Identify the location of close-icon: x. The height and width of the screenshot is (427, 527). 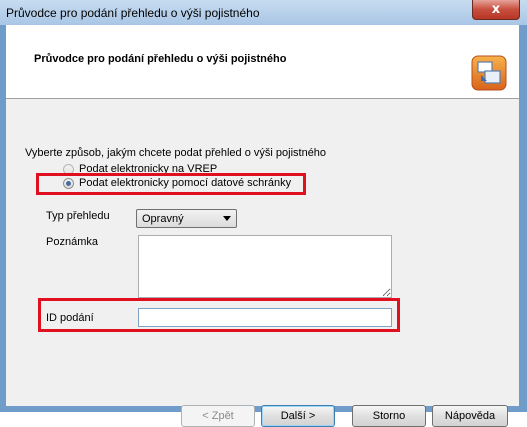
(496, 9).